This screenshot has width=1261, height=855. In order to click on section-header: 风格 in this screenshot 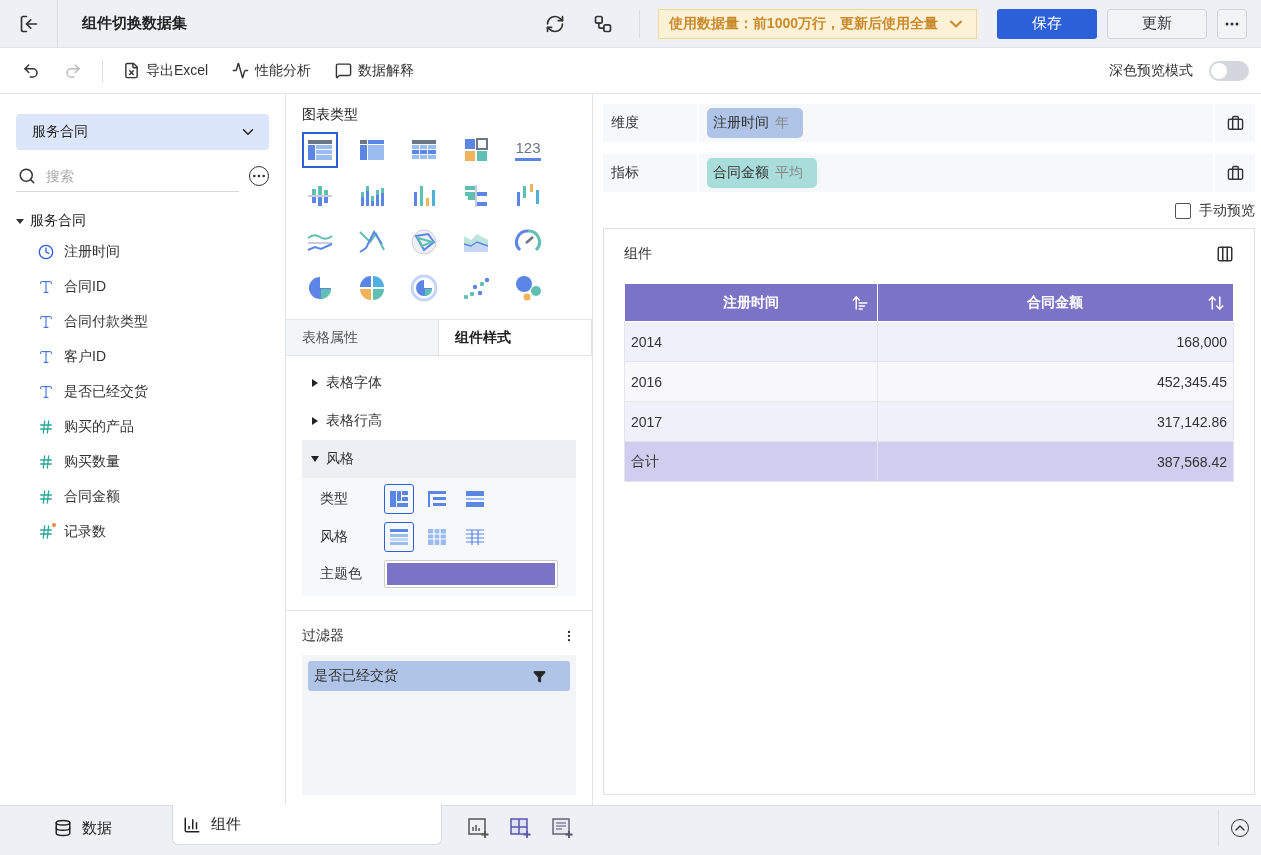, I will do `click(439, 459)`.